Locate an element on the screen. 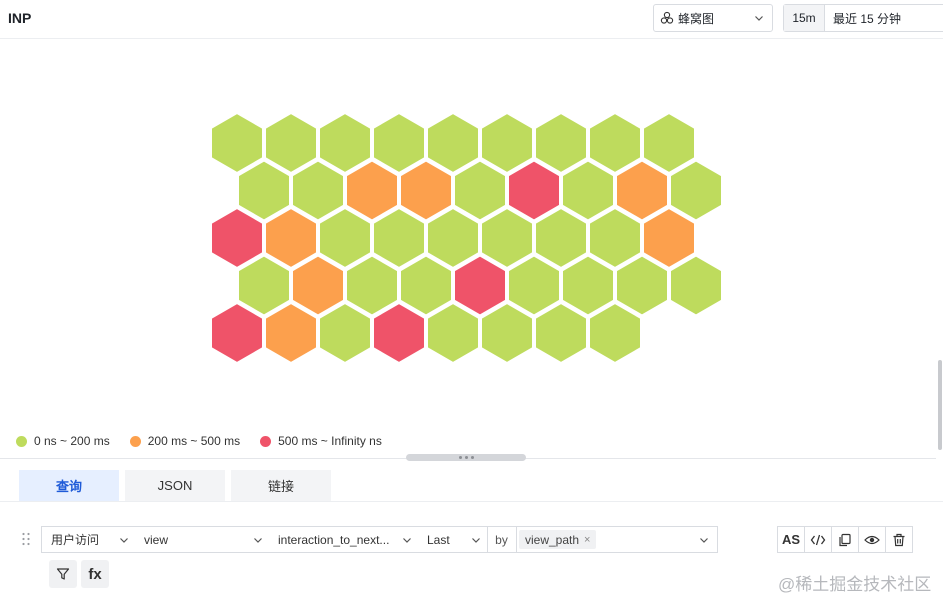 Image resolution: width=943 pixels, height=598 pixels. tab-link: 链接 is located at coordinates (281, 485).